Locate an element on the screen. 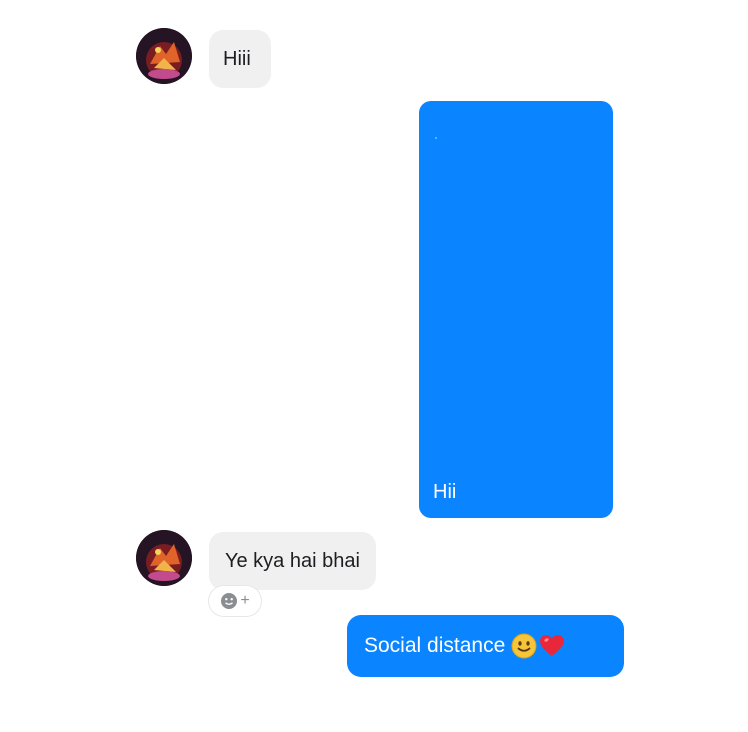 This screenshot has height=732, width=748. incoming-message-bubble: Ye kya hai bhai is located at coordinates (292, 561).